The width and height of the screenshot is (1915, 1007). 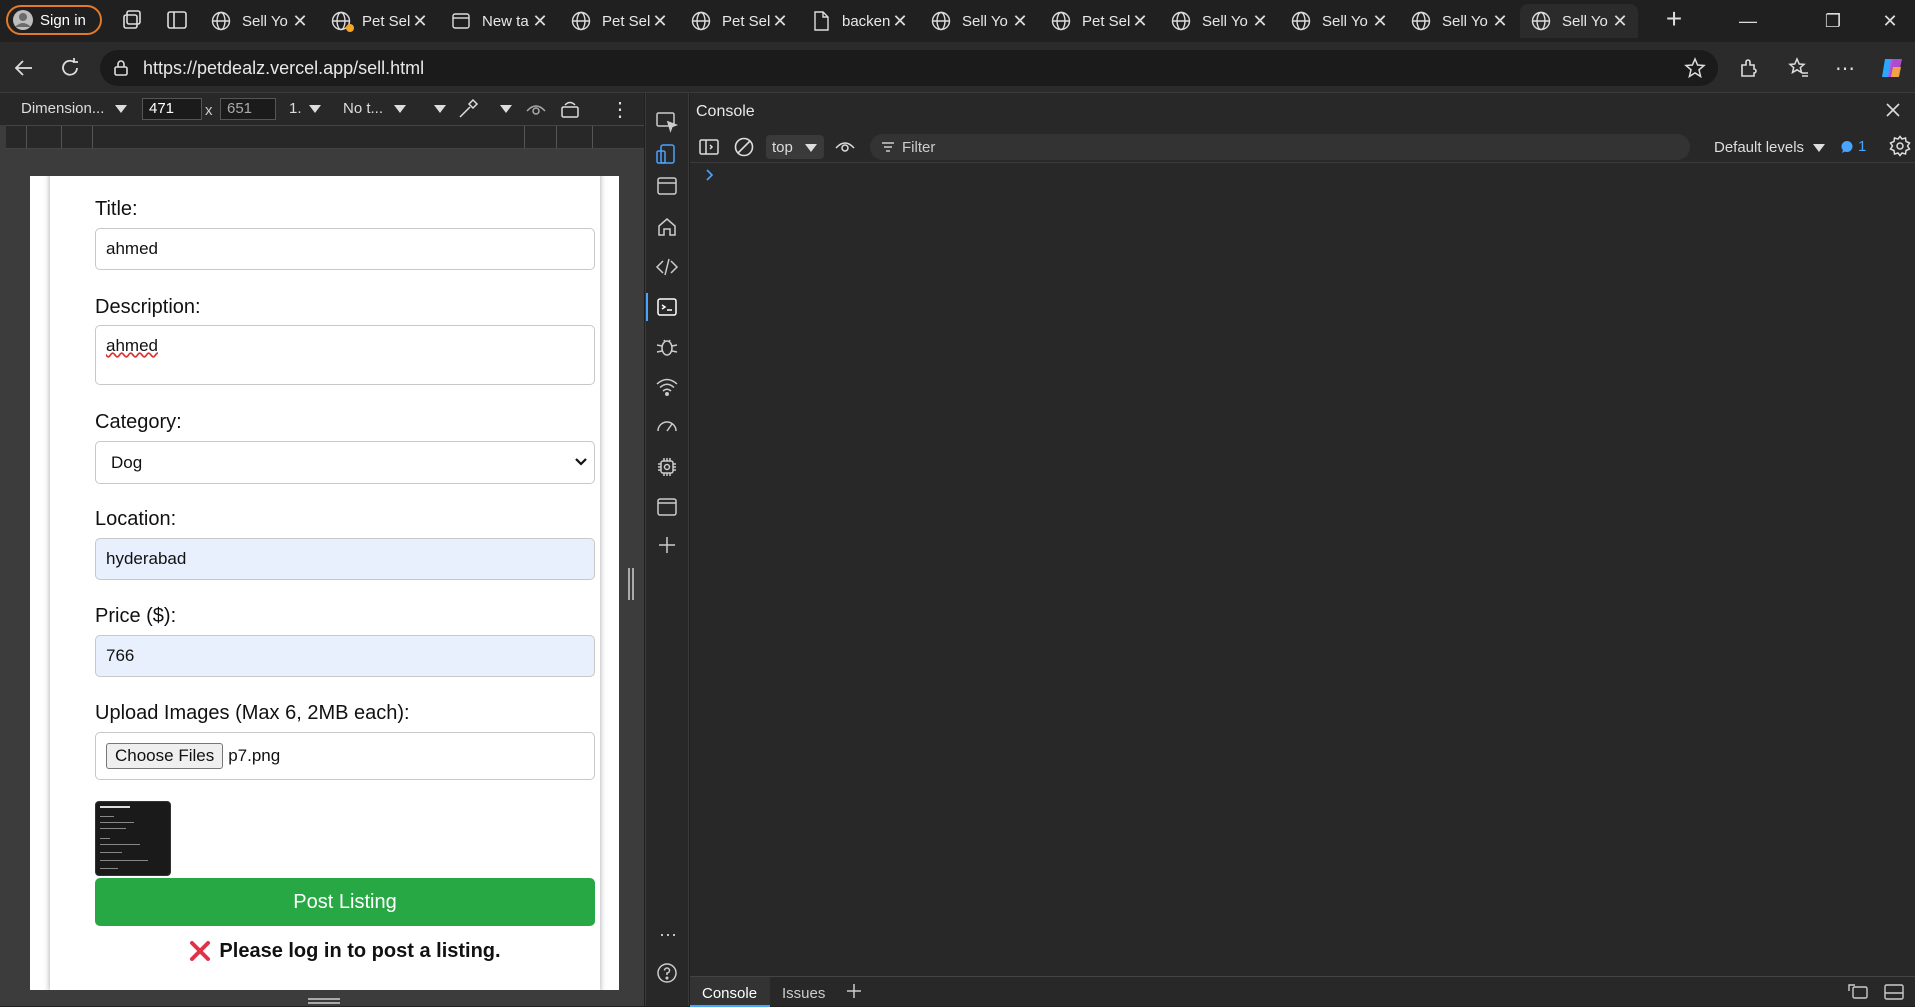 I want to click on home-icon, so click(x=668, y=228).